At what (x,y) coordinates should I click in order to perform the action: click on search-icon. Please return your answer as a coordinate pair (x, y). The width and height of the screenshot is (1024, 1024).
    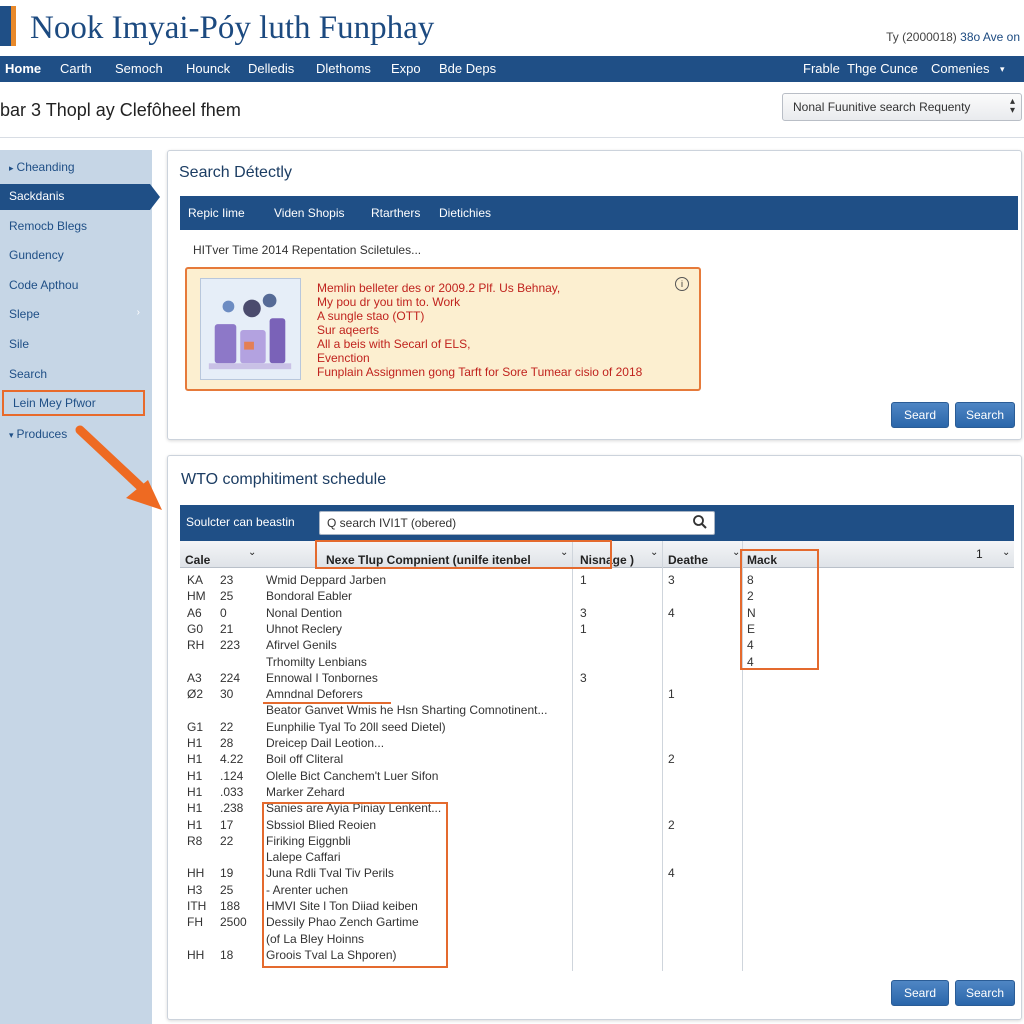
    Looking at the image, I should click on (700, 522).